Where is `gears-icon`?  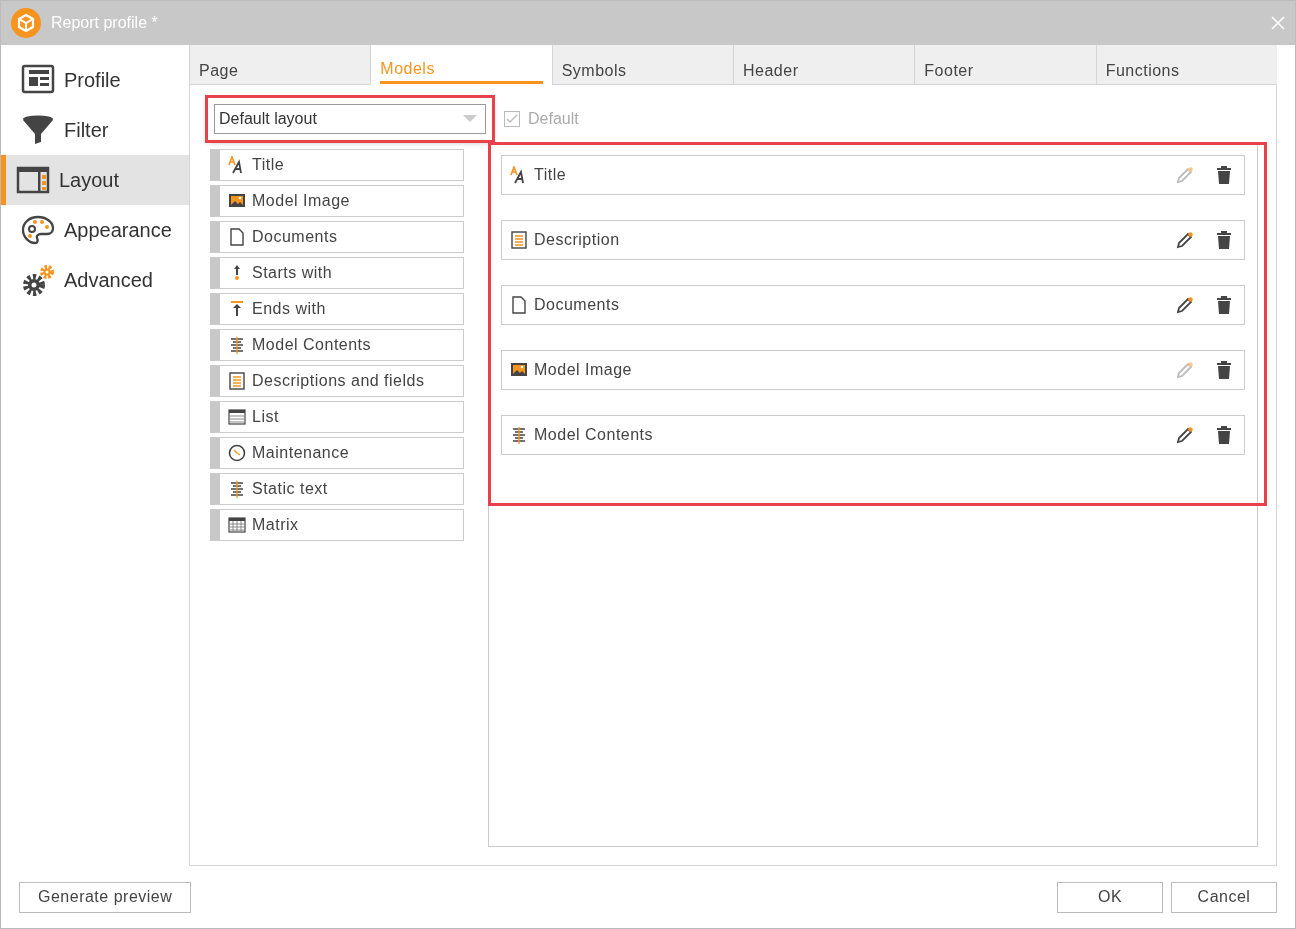 gears-icon is located at coordinates (38, 280).